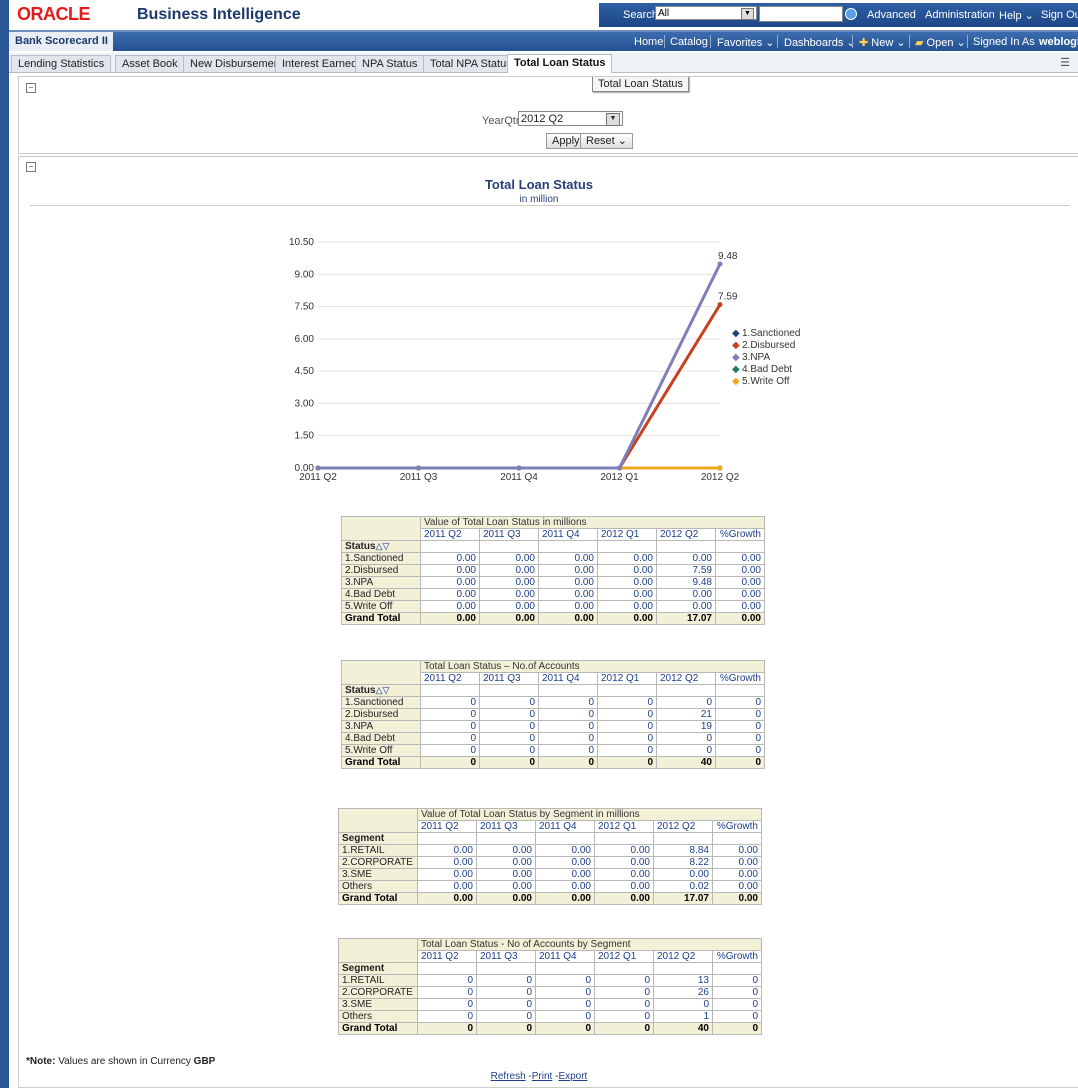 Image resolution: width=1078 pixels, height=1088 pixels. Describe the element at coordinates (1065, 62) in the screenshot. I see `page-options-icon: ☰` at that location.